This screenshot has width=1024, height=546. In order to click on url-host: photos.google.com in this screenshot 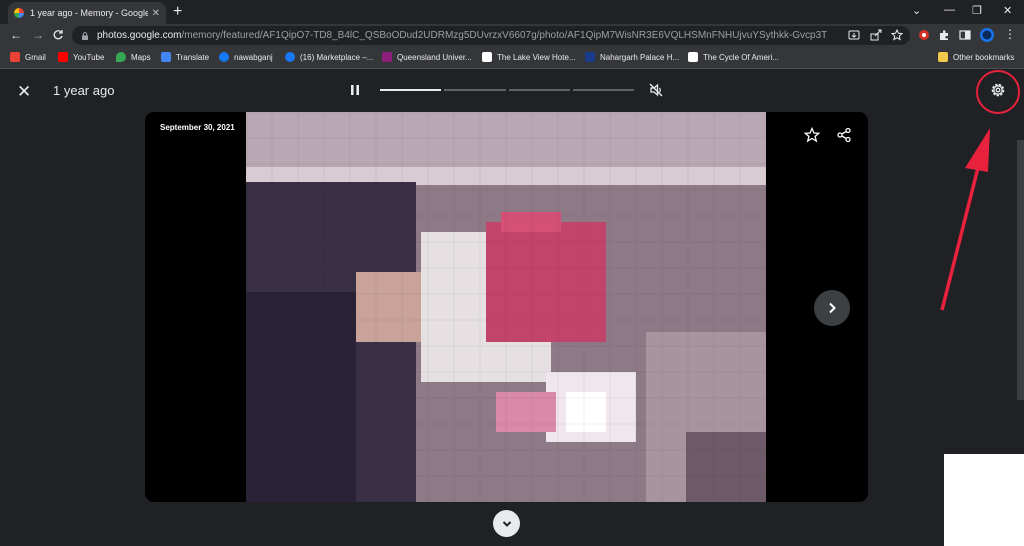, I will do `click(139, 35)`.